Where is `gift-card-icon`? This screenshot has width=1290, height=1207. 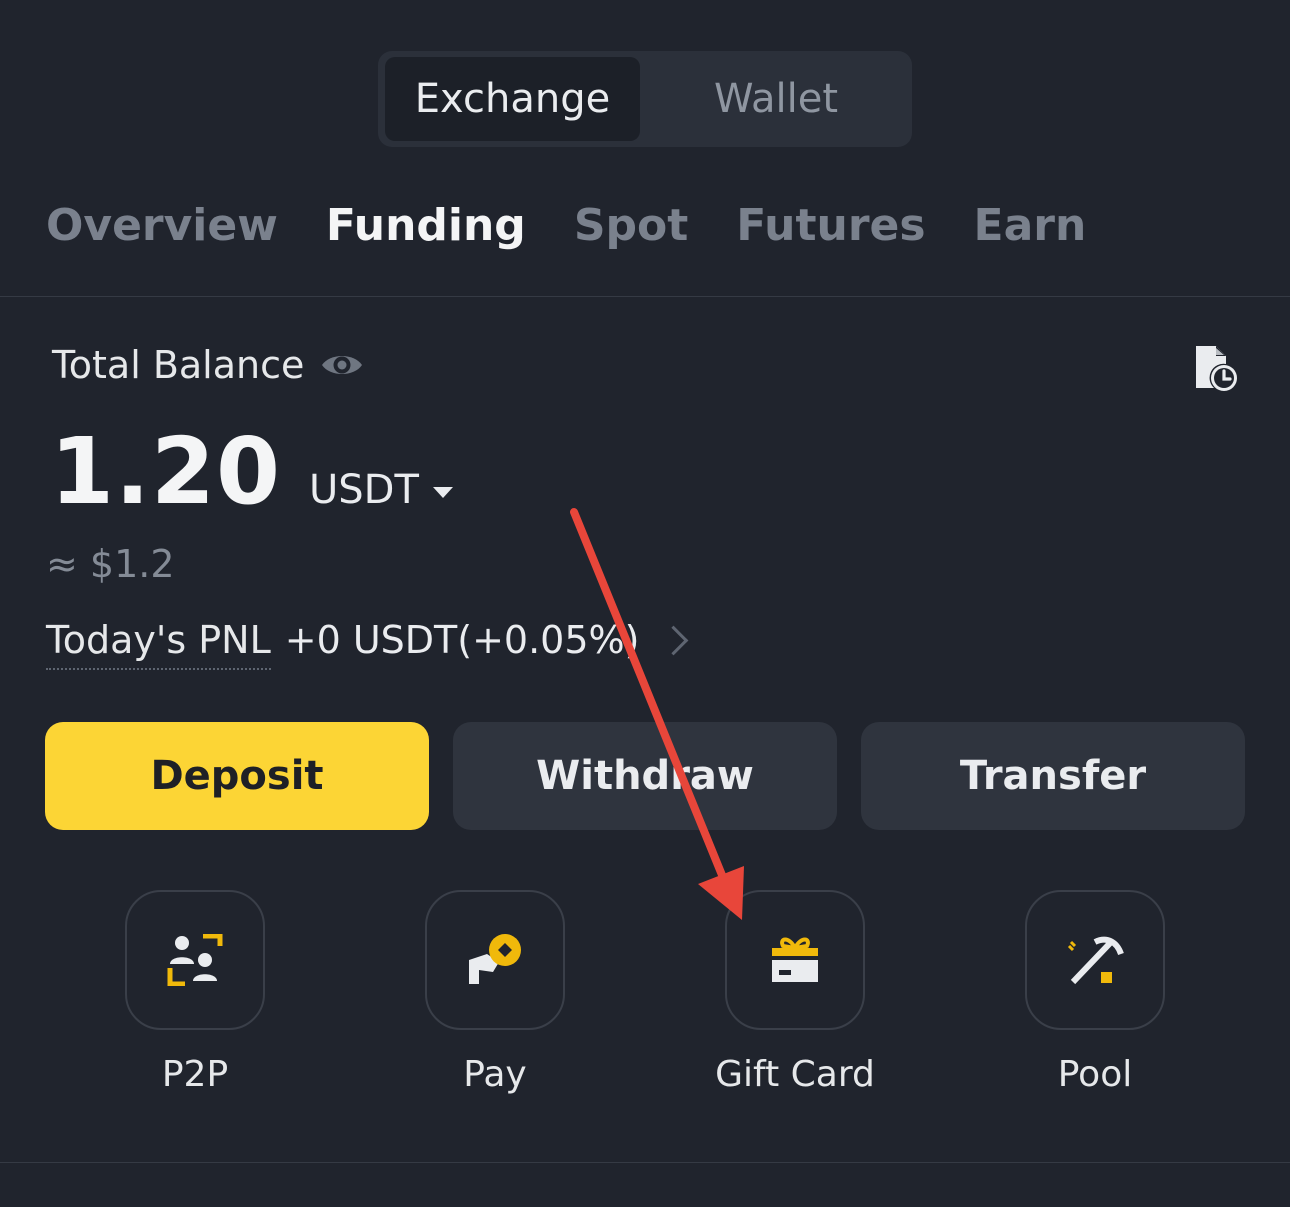 gift-card-icon is located at coordinates (795, 959).